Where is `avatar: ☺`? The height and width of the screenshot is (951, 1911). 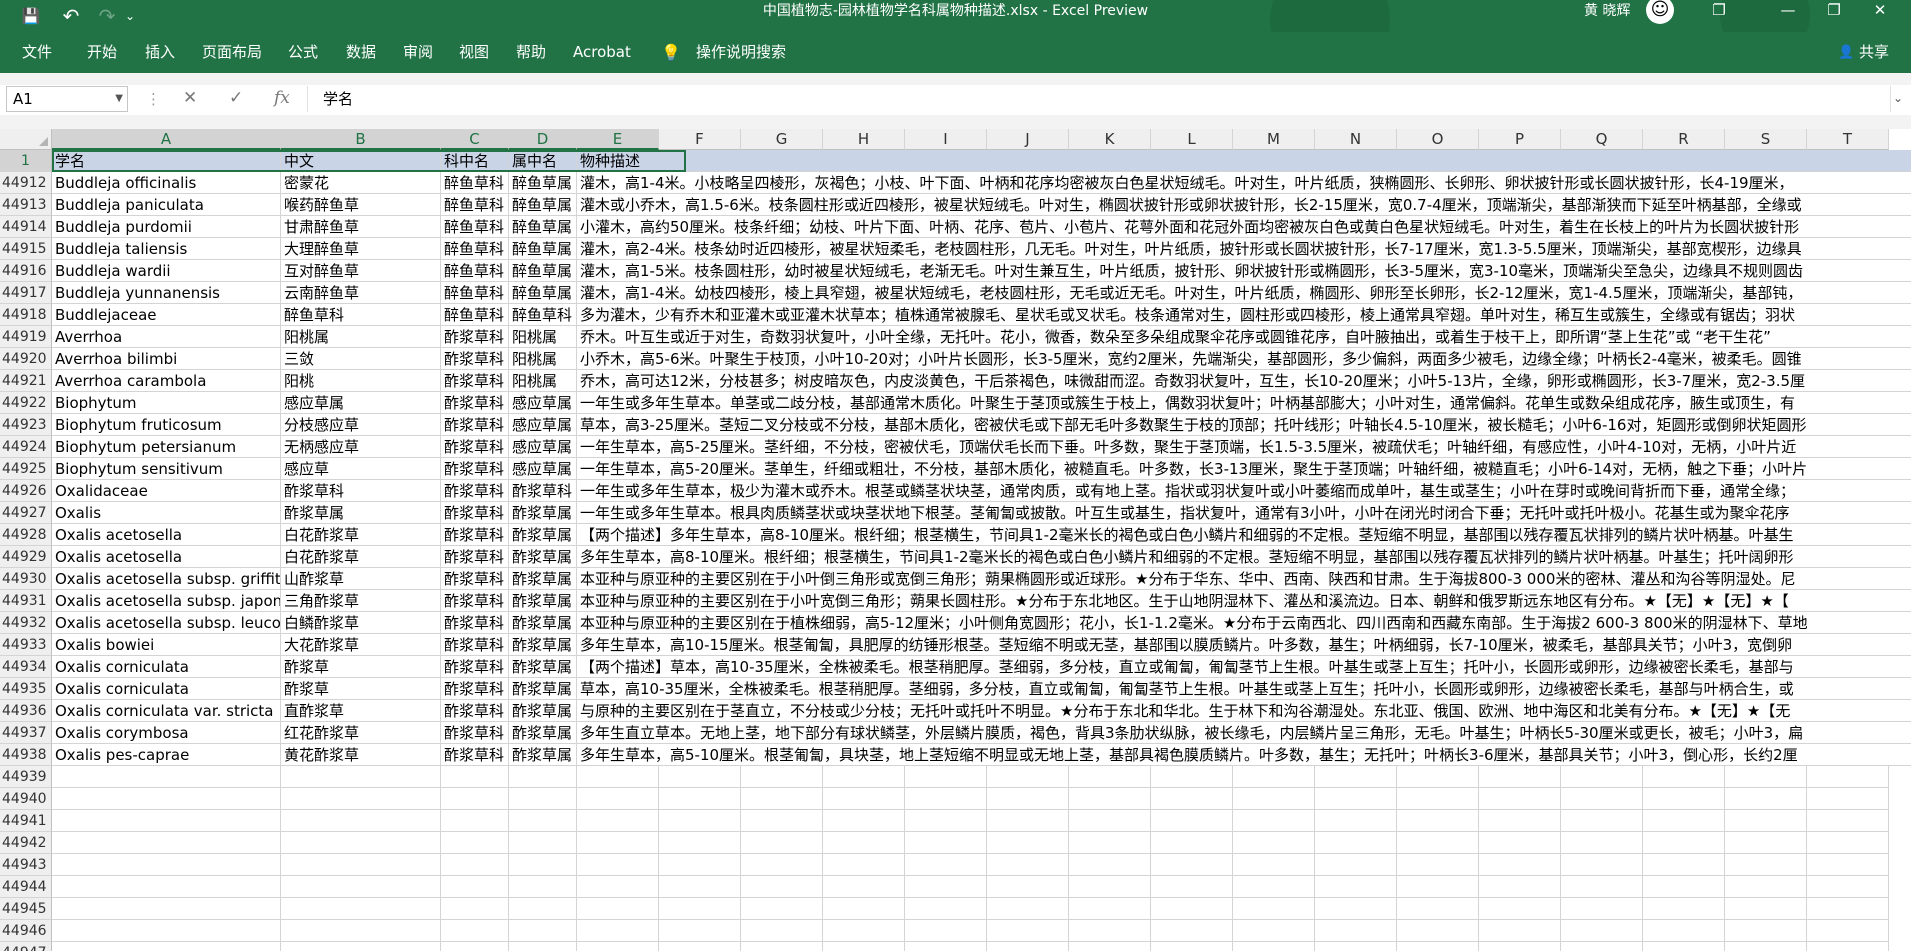
avatar: ☺ is located at coordinates (1660, 12).